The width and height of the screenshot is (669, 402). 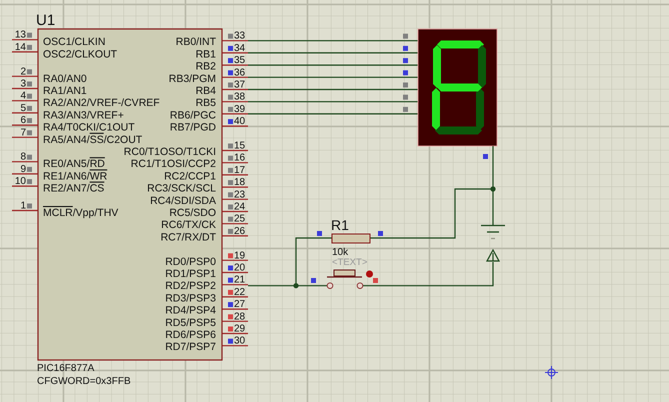 What do you see at coordinates (193, 128) in the screenshot?
I see `pin-label: RB7/PGD` at bounding box center [193, 128].